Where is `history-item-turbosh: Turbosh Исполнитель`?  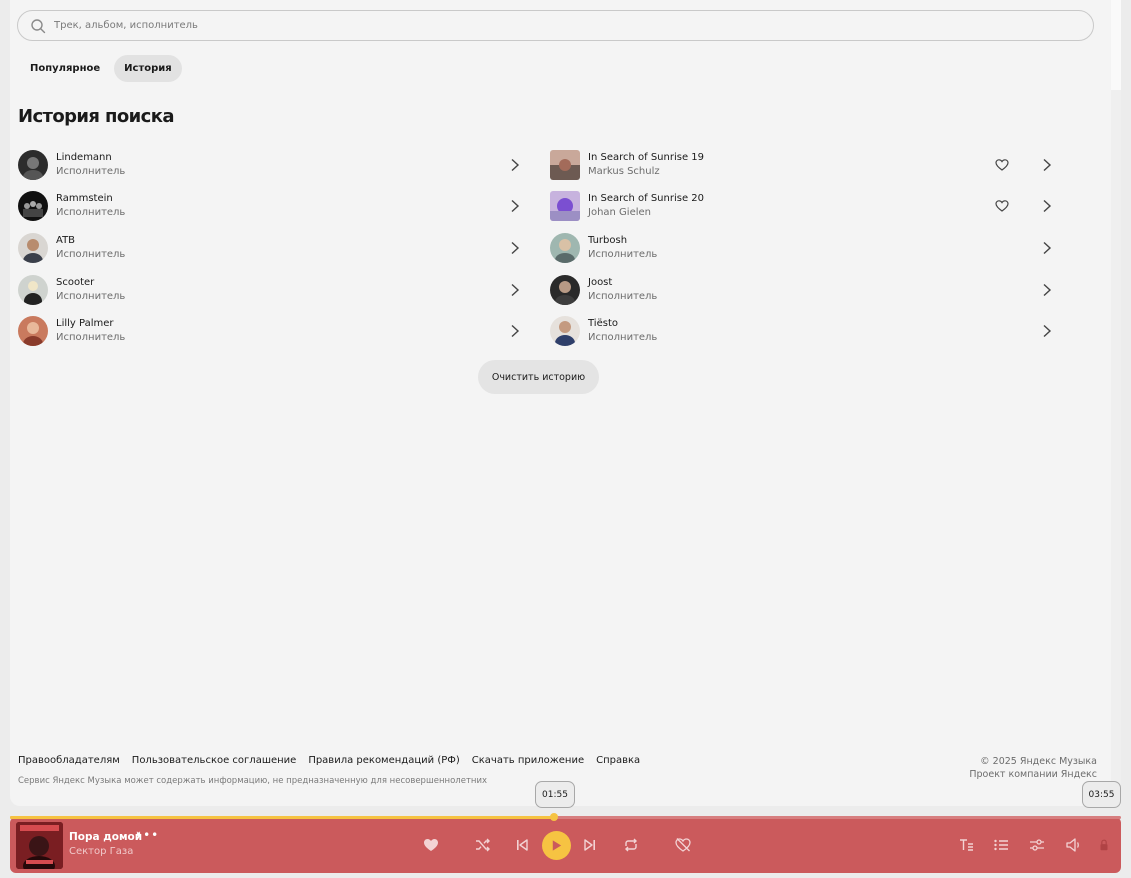
history-item-turbosh: Turbosh Исполнитель is located at coordinates (810, 248).